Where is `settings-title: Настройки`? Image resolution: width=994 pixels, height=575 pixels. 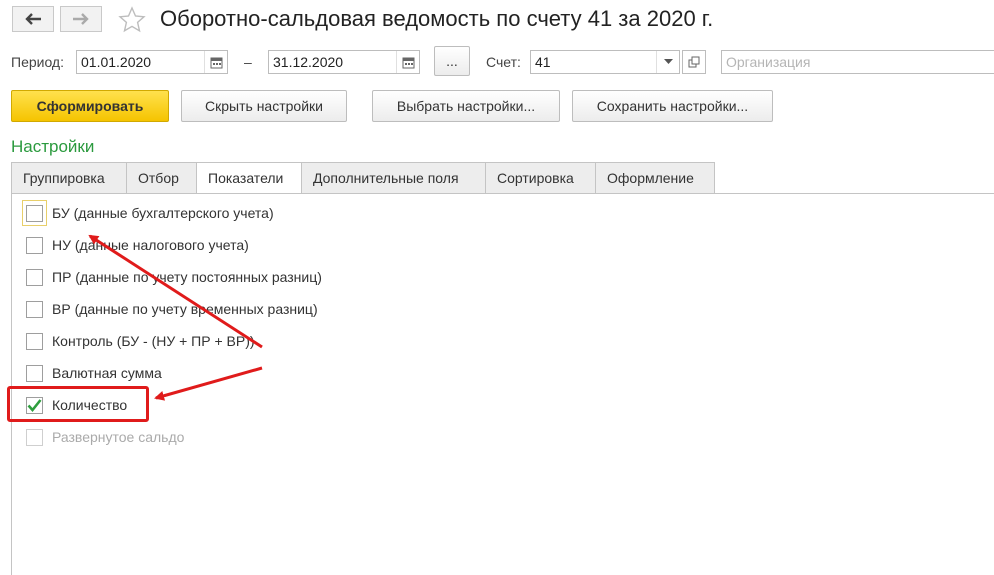 settings-title: Настройки is located at coordinates (53, 146).